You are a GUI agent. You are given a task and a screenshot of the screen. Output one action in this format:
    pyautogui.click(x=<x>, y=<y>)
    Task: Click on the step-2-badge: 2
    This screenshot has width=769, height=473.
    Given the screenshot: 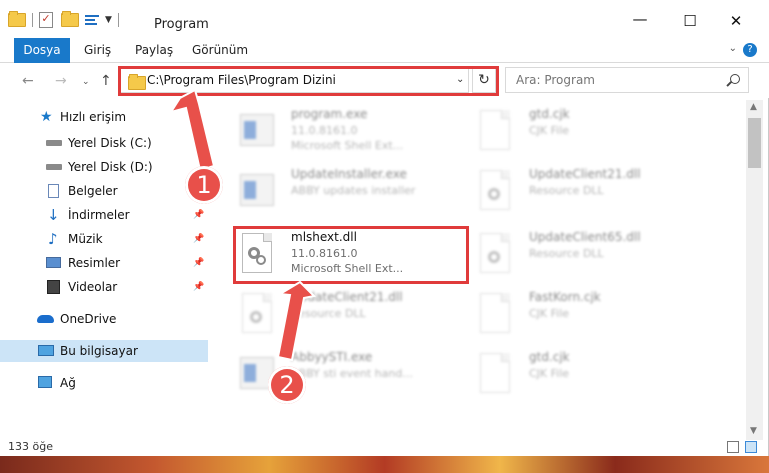 What is the action you would take?
    pyautogui.click(x=287, y=385)
    